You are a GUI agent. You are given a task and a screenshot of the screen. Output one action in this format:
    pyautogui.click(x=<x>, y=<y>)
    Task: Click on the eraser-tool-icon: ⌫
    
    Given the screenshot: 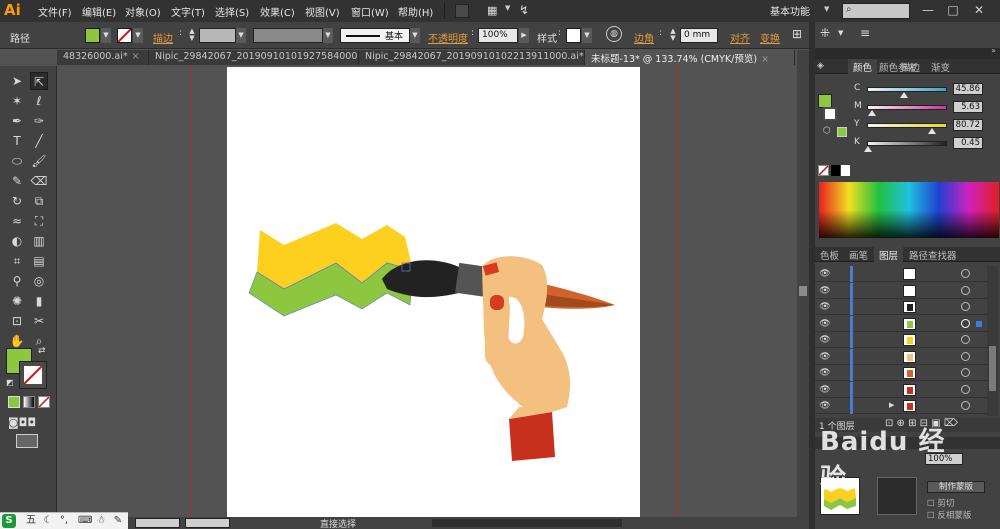 What is the action you would take?
    pyautogui.click(x=39, y=181)
    